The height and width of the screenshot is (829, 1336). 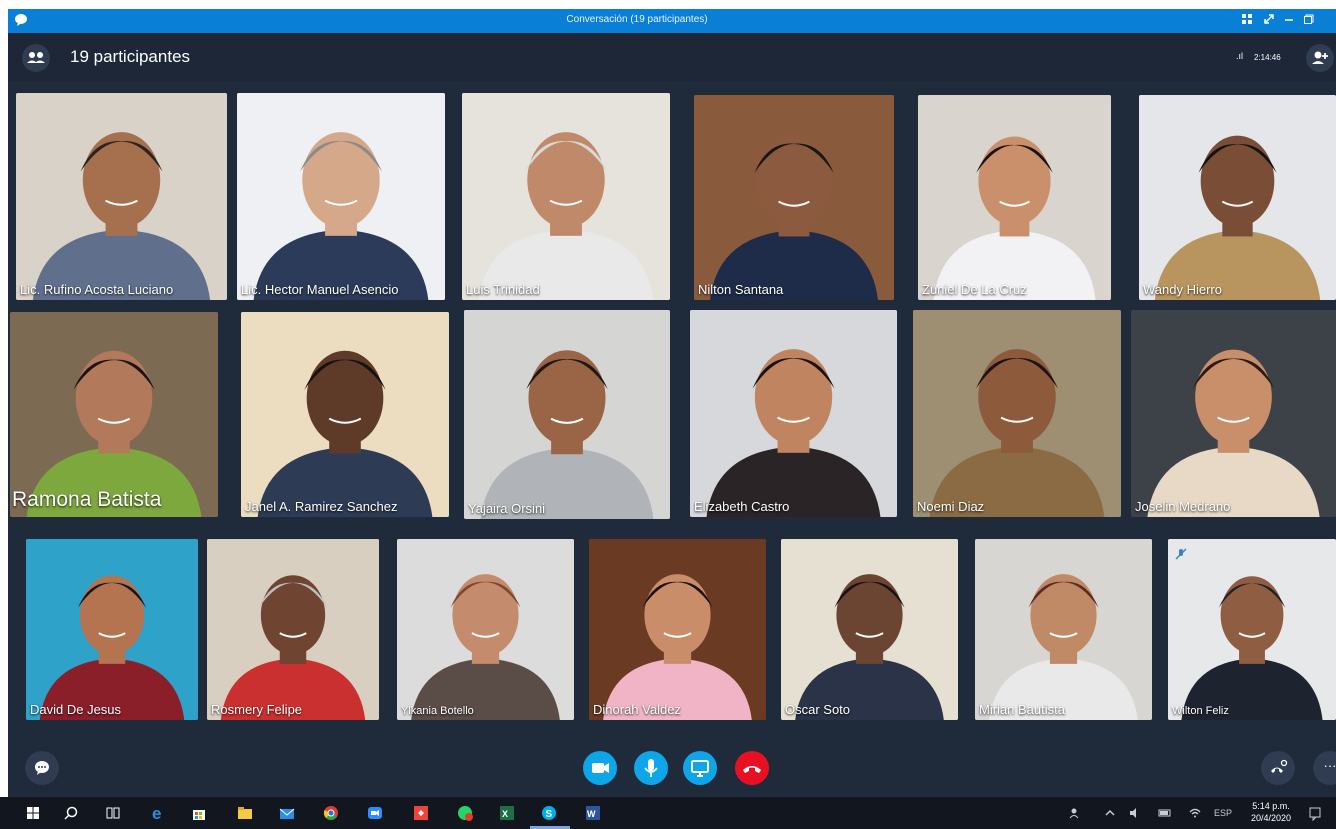 What do you see at coordinates (672, 57) in the screenshot?
I see `call-header: 19 participantes .ıl 2:14:46` at bounding box center [672, 57].